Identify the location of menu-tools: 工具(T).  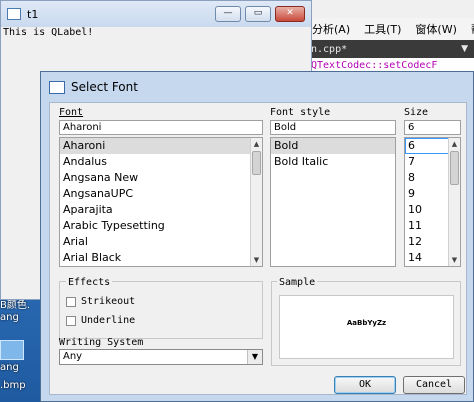
(382, 29).